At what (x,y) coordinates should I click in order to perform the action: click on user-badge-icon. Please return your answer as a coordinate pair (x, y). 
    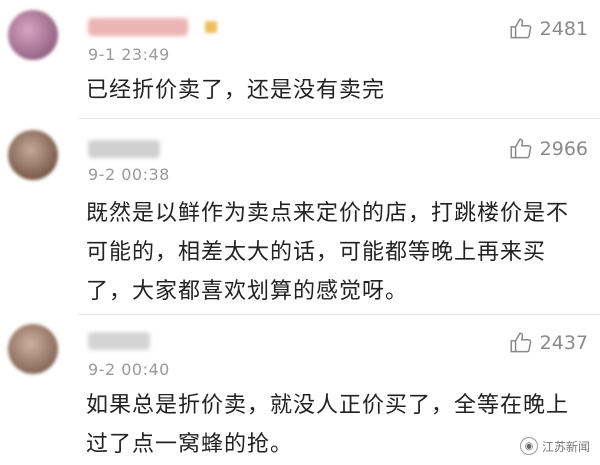
    Looking at the image, I should click on (211, 27).